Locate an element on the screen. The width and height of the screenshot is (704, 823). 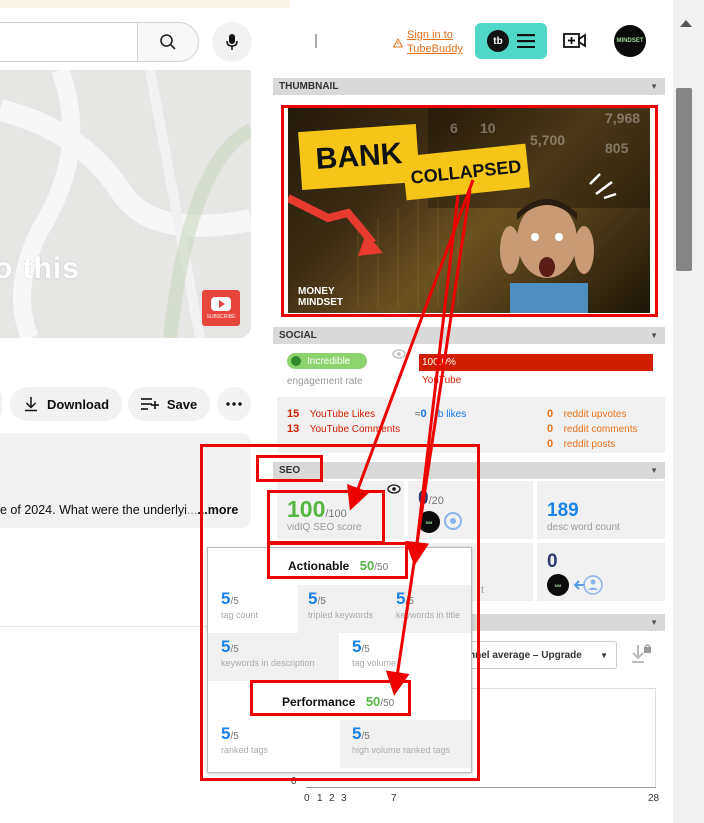
download-locked-icon is located at coordinates (641, 654).